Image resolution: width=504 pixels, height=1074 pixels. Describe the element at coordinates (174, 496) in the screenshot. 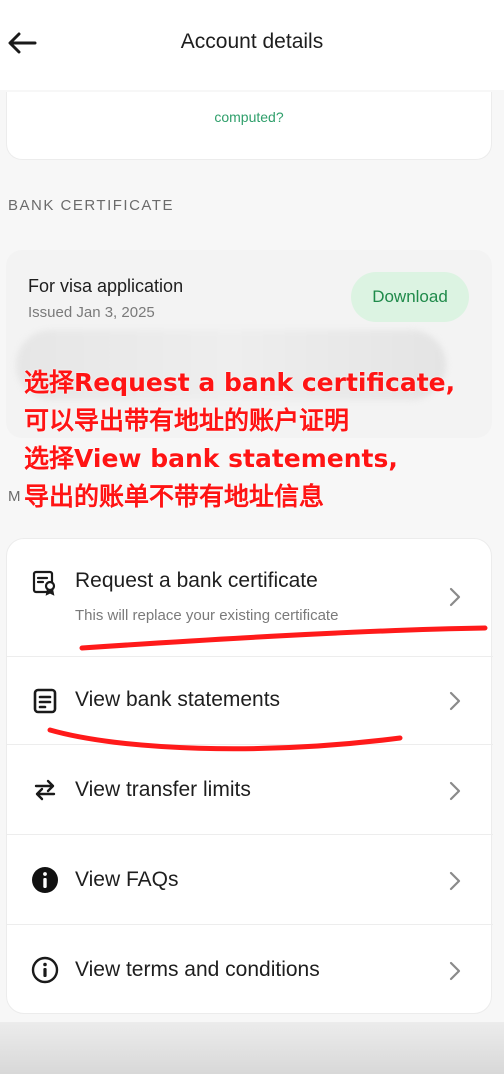

I see `annotation-line: 导出的账单不带有地址信息` at that location.